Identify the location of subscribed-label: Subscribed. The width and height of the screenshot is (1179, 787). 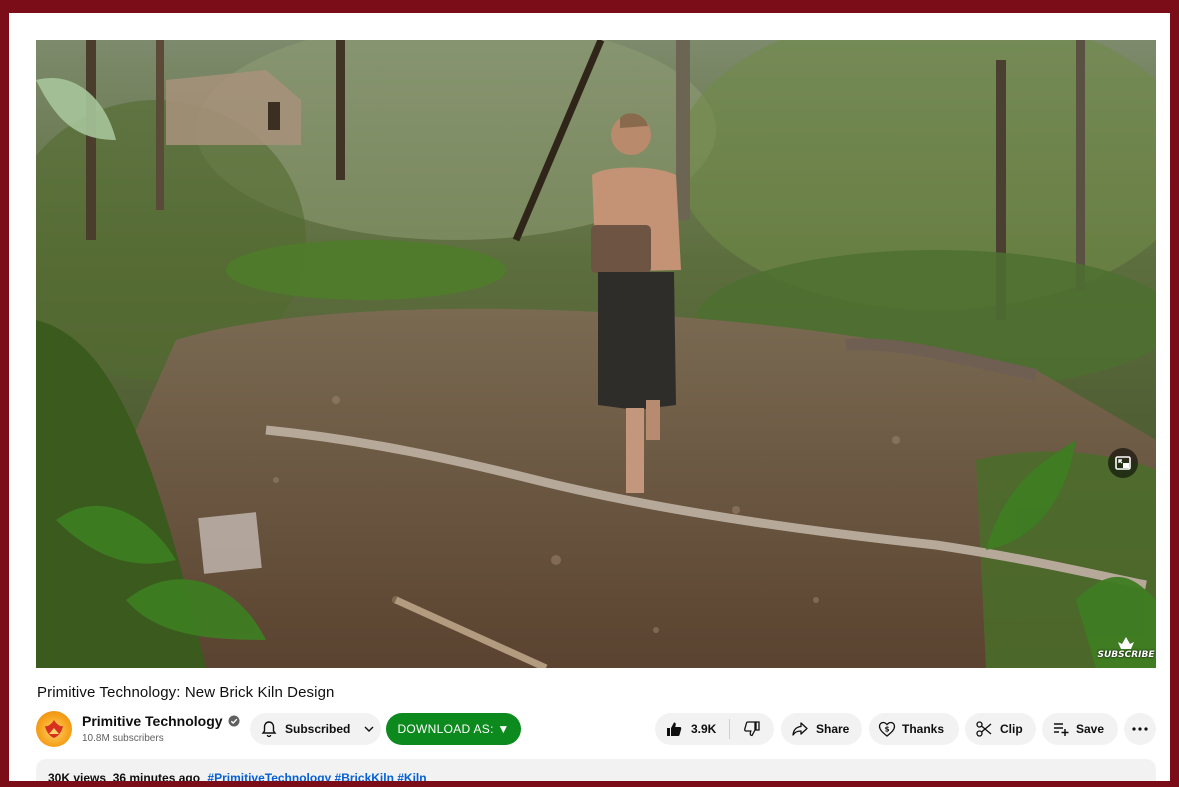
(318, 729).